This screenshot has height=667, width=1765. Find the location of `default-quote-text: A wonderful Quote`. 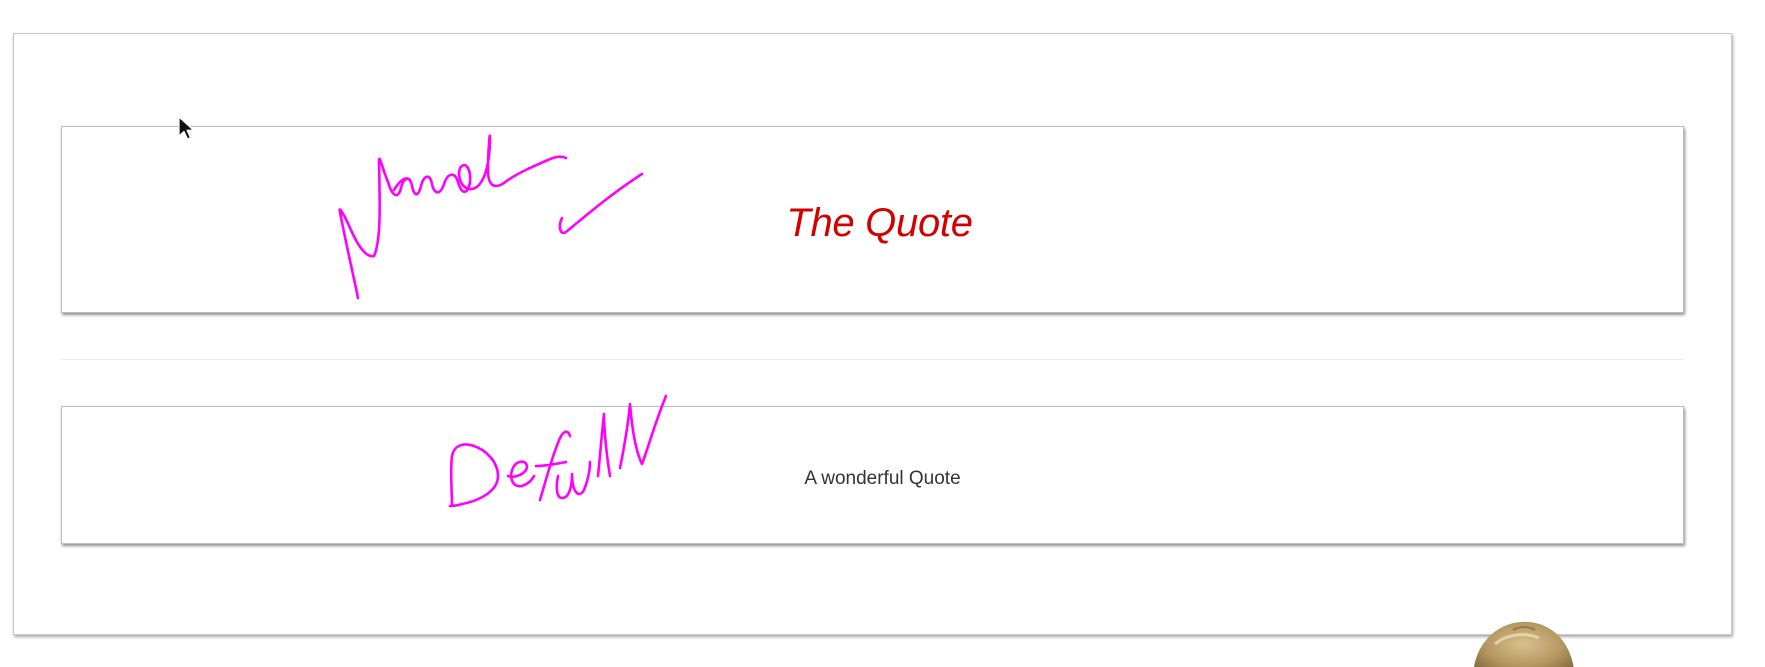

default-quote-text: A wonderful Quote is located at coordinates (882, 478).